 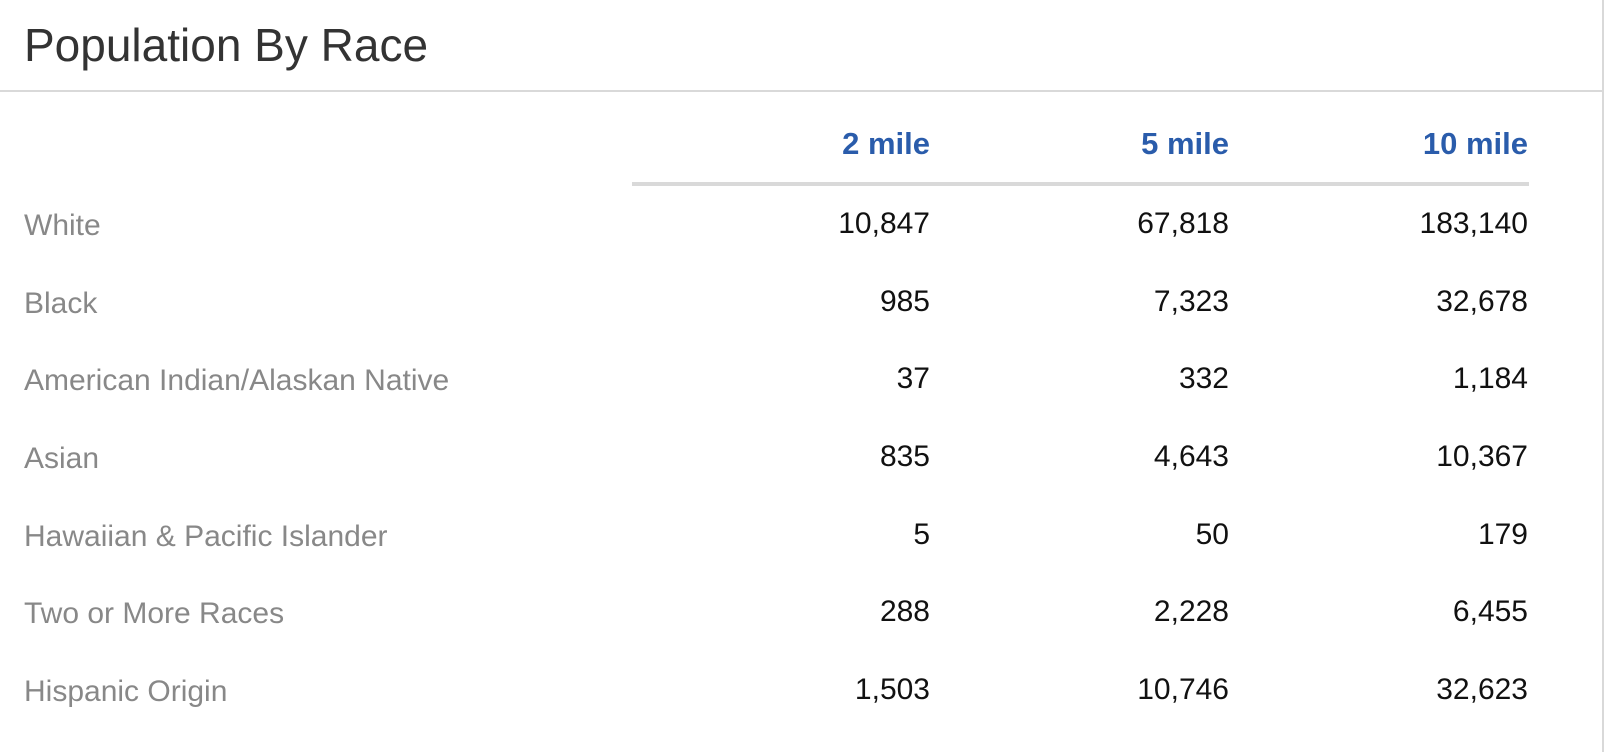 What do you see at coordinates (1490, 379) in the screenshot?
I see `cell-10-mile: 1,184` at bounding box center [1490, 379].